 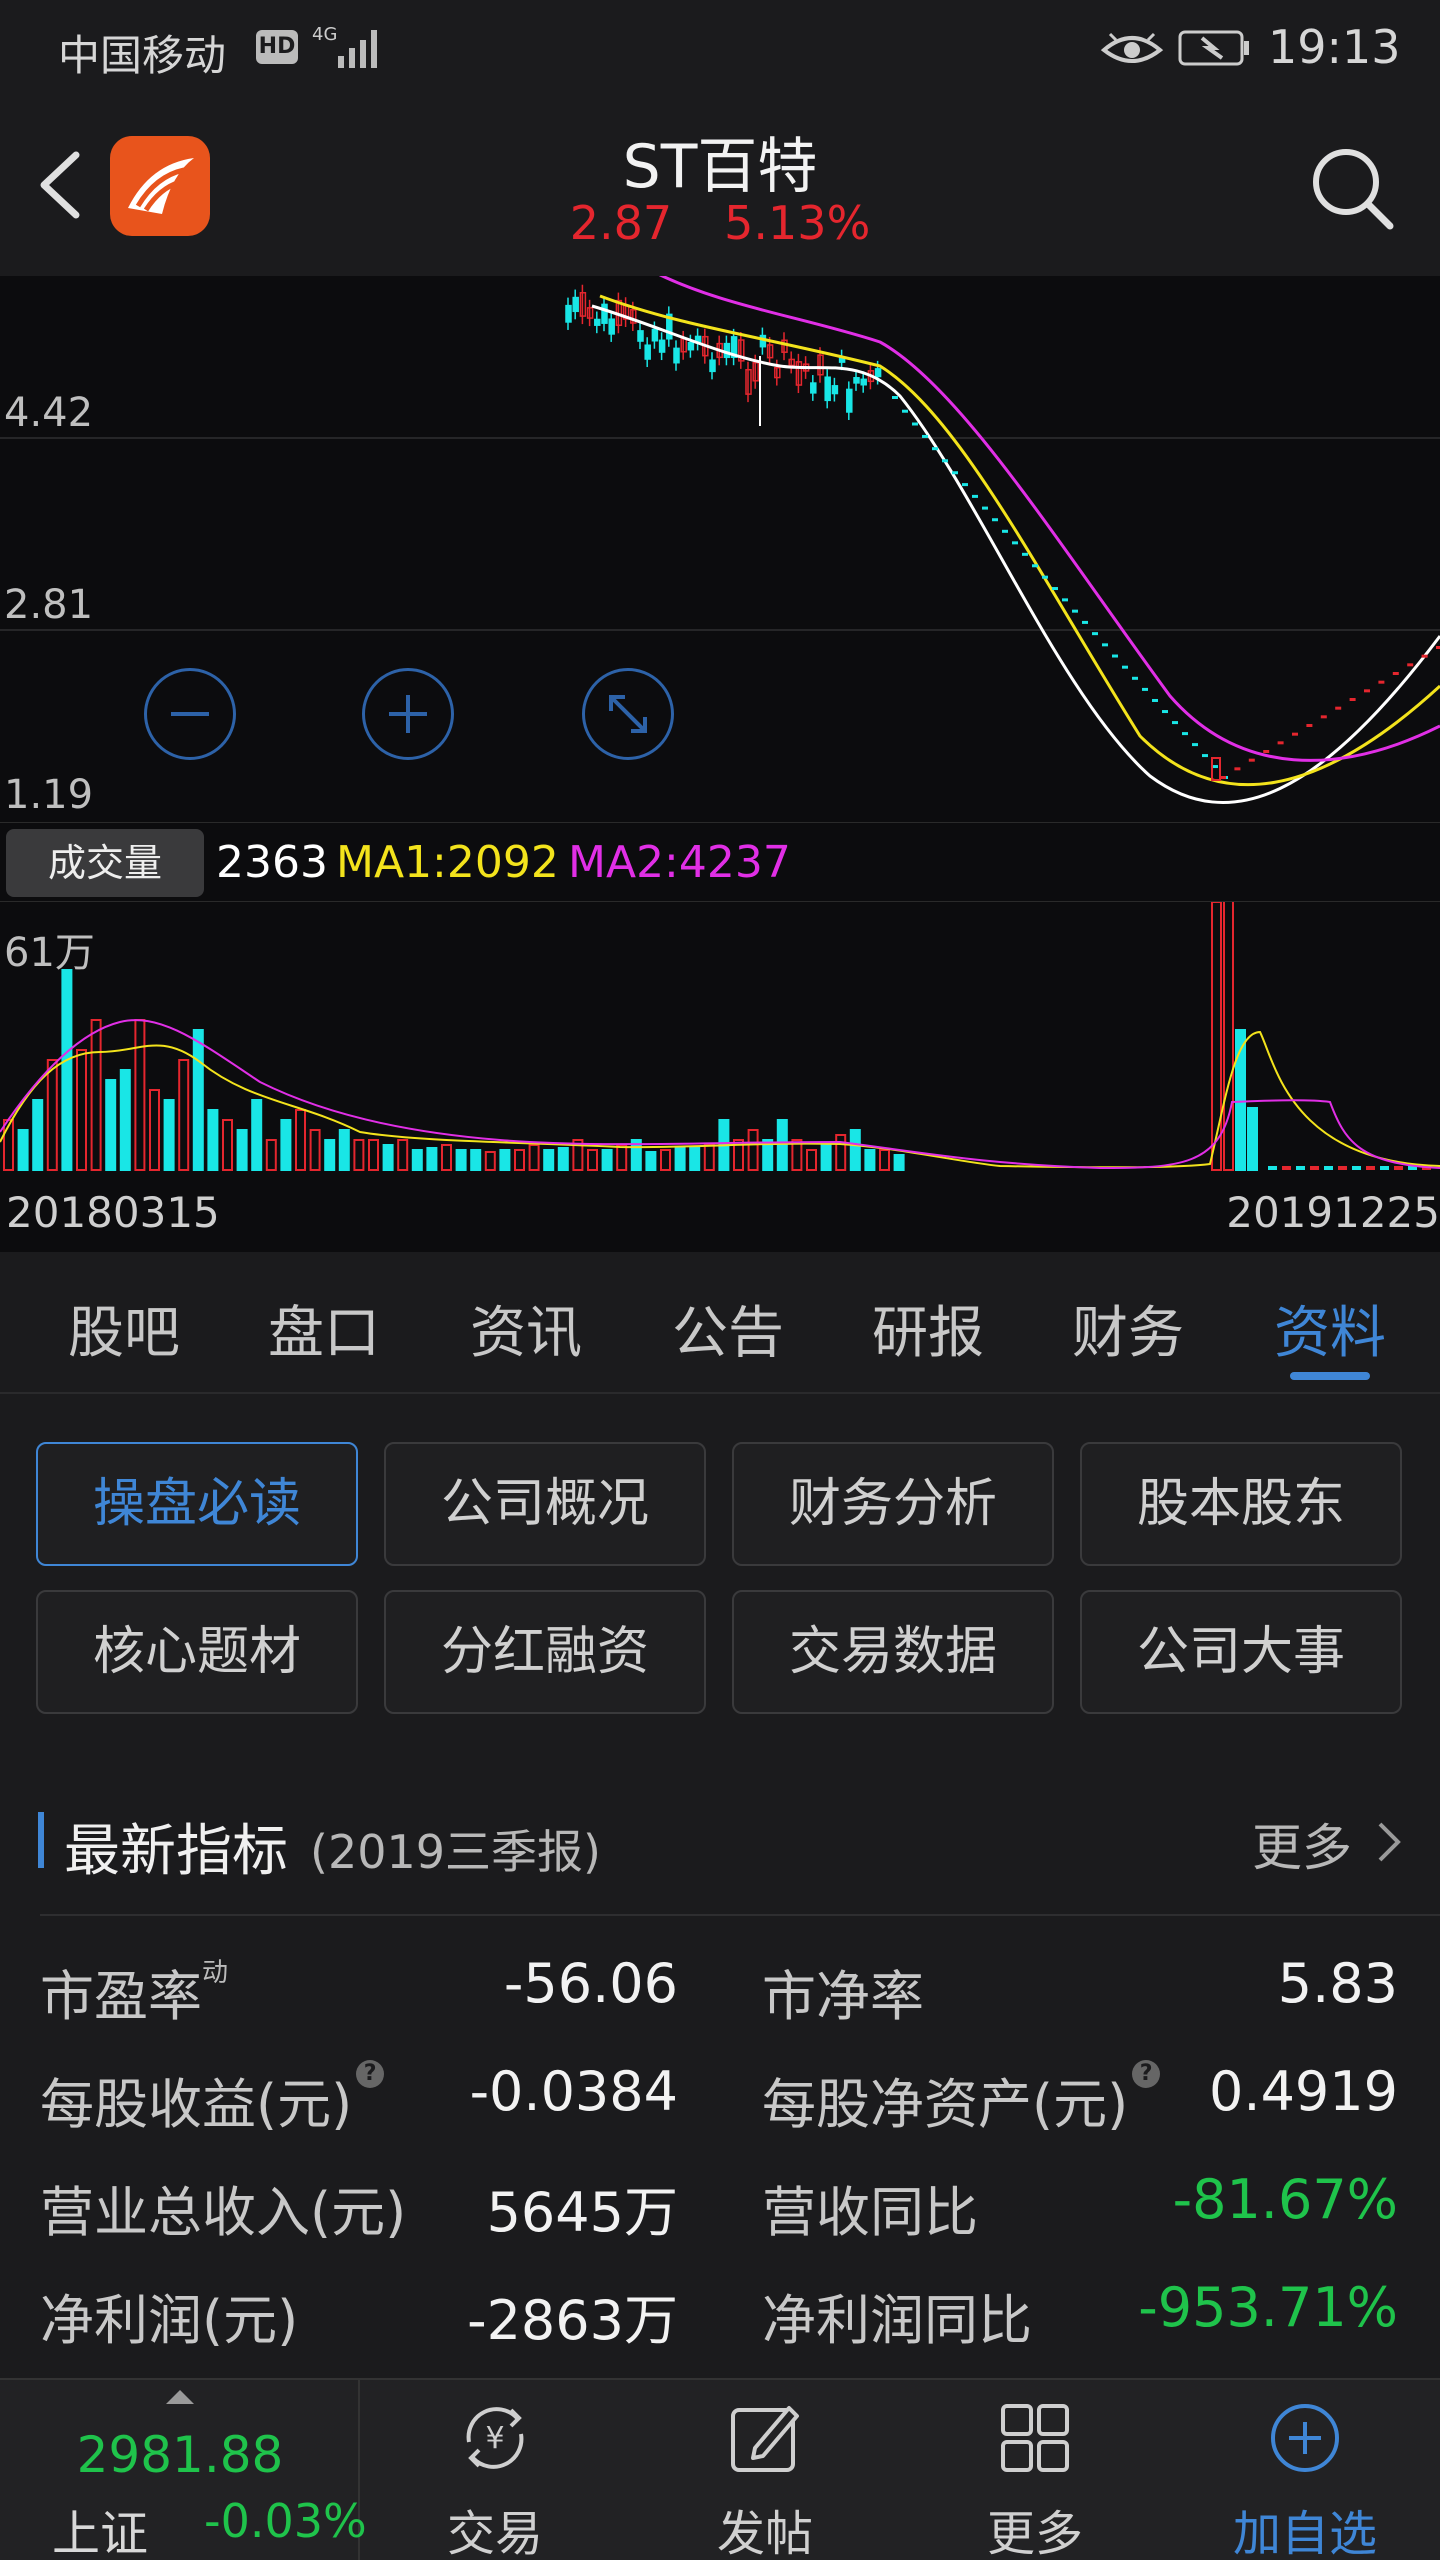 I want to click on zoom-in-button, so click(x=408, y=714).